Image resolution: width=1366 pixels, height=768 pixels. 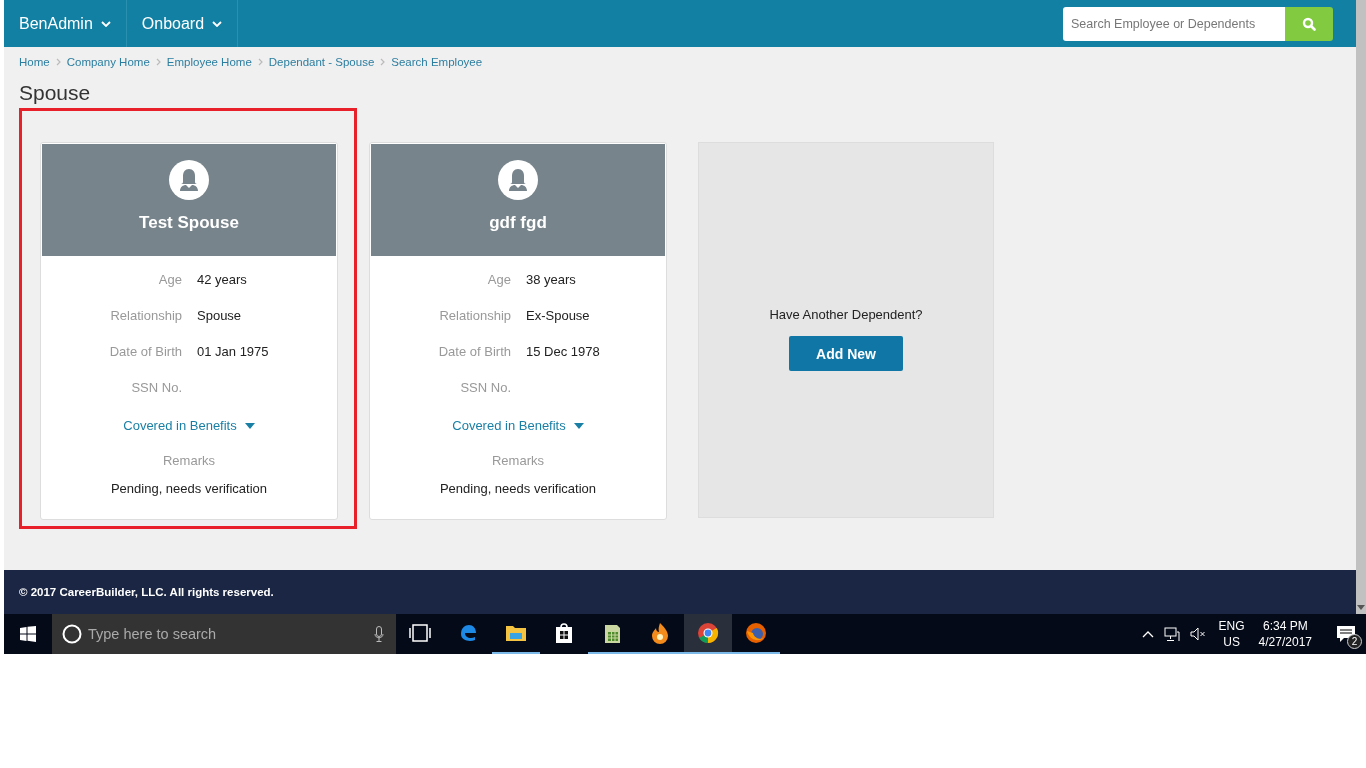 I want to click on search-button, so click(x=1309, y=23).